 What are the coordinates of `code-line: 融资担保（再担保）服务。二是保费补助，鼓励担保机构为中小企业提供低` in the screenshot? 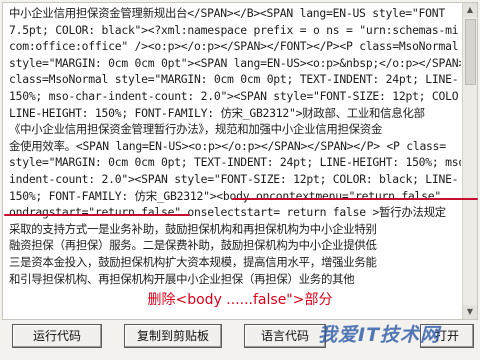 It's located at (193, 245).